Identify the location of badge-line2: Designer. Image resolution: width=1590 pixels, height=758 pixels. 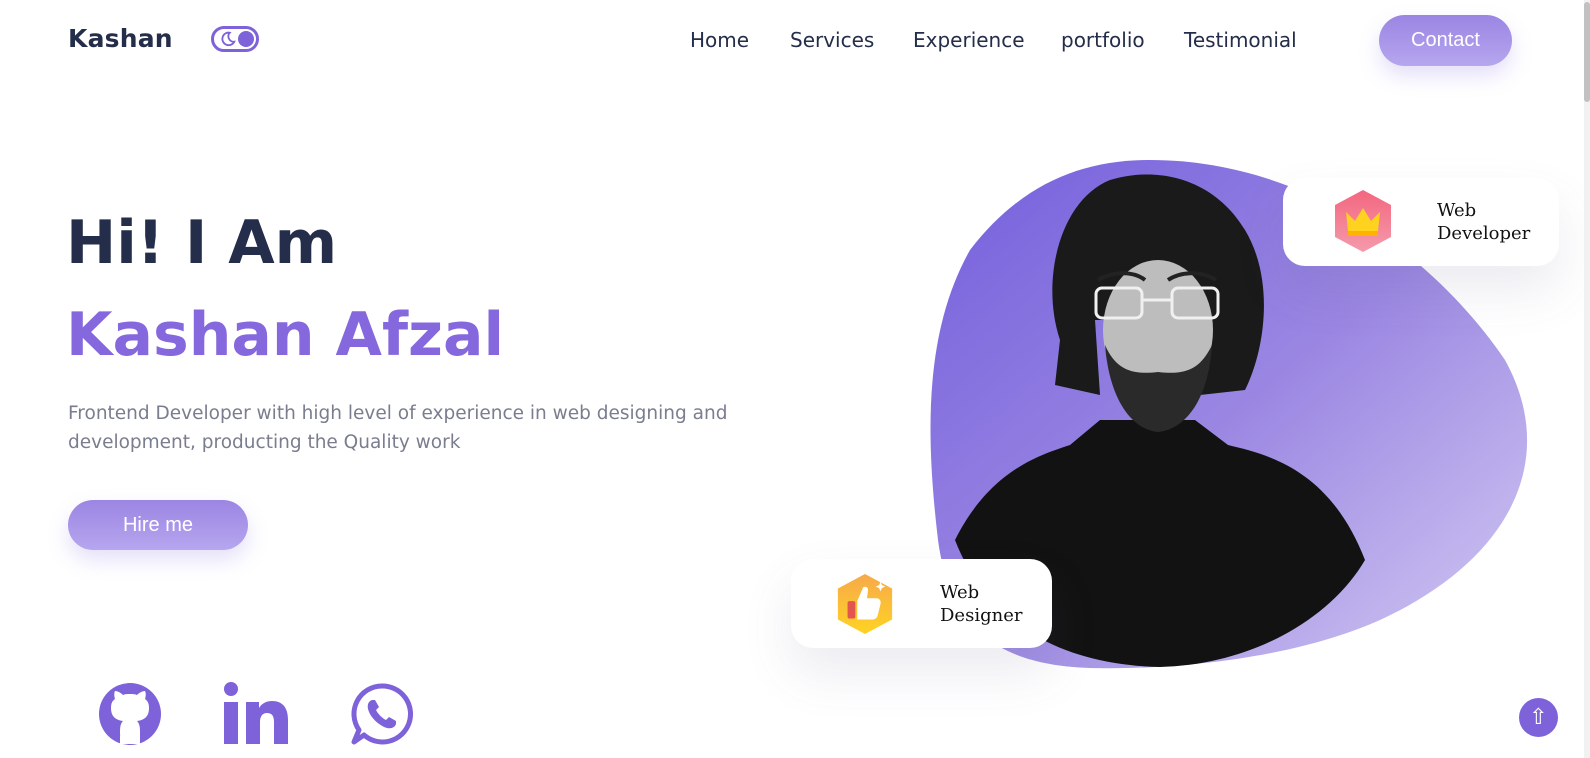
(981, 615).